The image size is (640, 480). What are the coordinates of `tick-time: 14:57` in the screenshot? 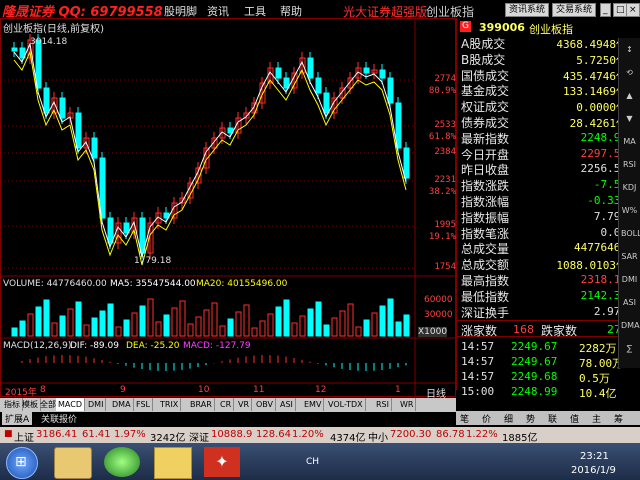 It's located at (478, 346).